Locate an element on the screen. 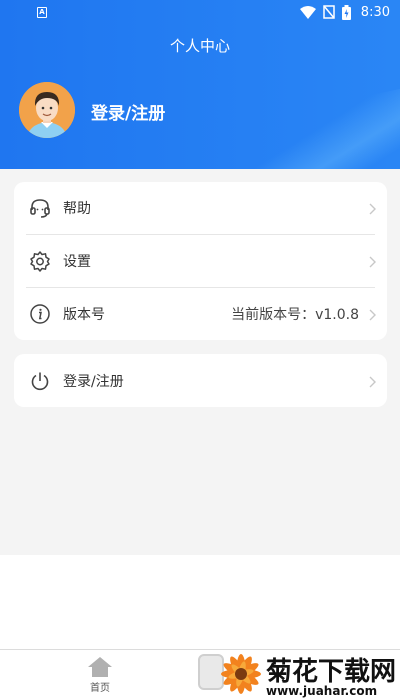 The height and width of the screenshot is (700, 400). login-card: 登录/注册 is located at coordinates (200, 380).